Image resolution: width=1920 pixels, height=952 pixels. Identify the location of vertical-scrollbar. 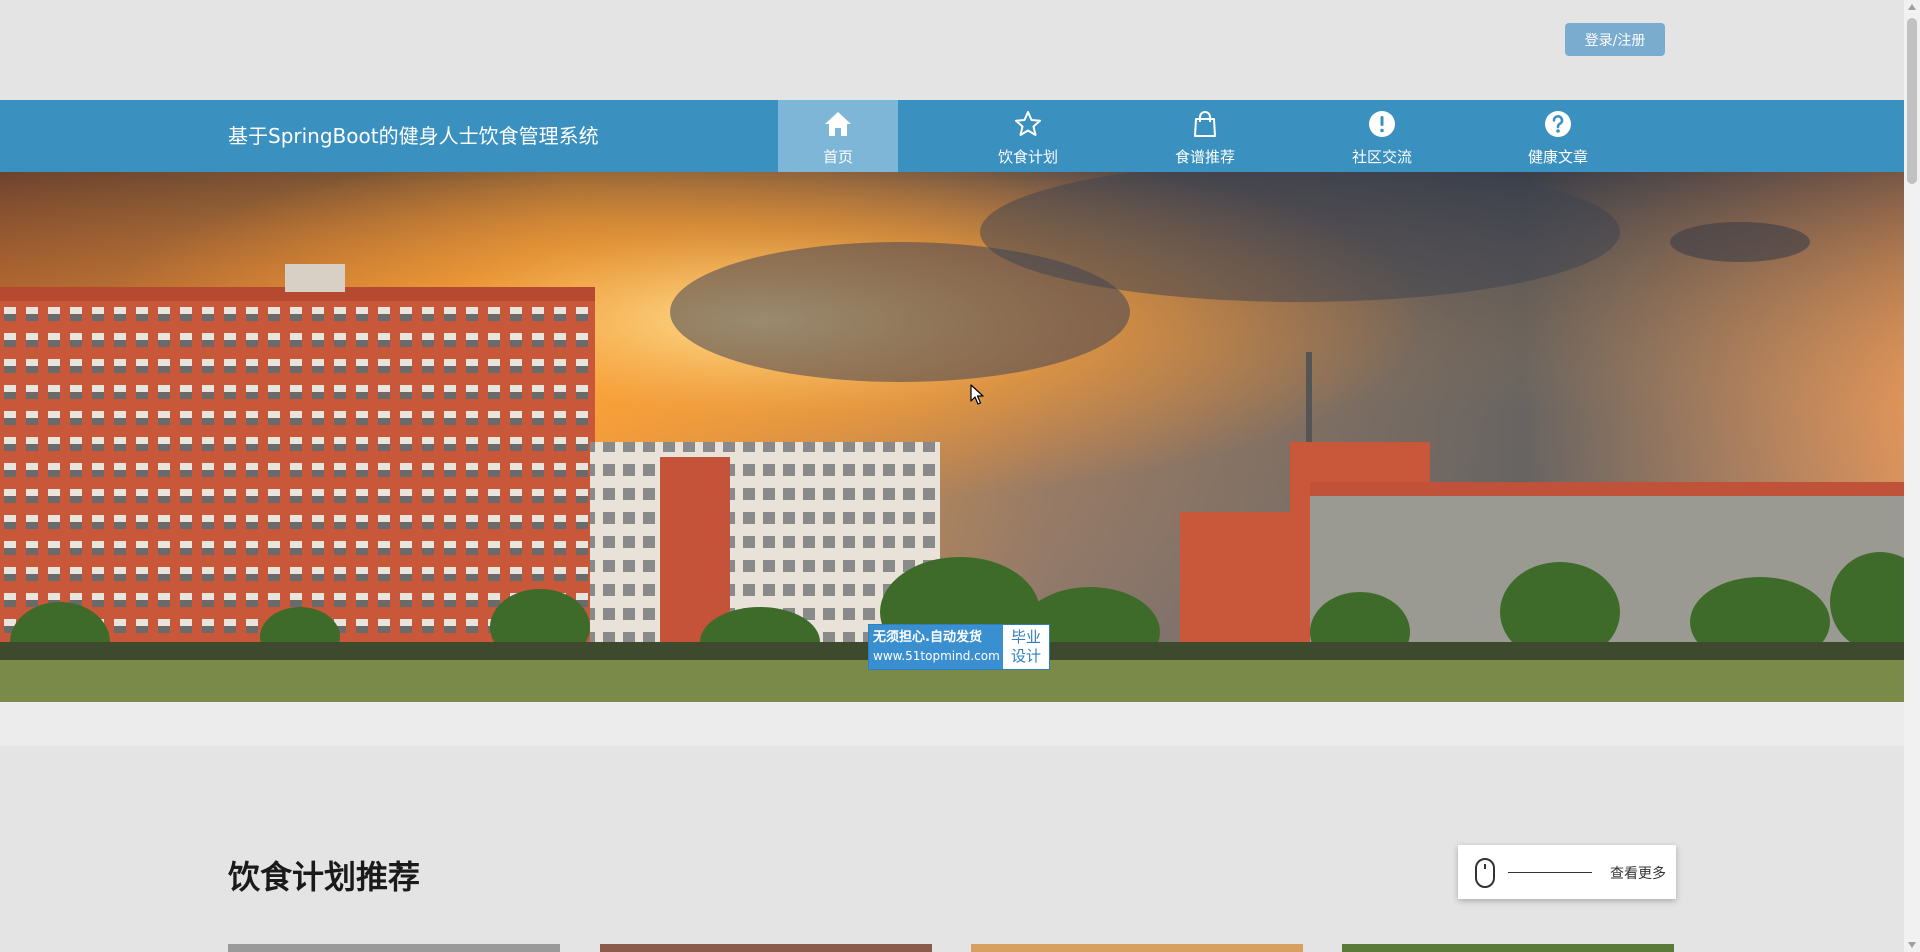
(1912, 476).